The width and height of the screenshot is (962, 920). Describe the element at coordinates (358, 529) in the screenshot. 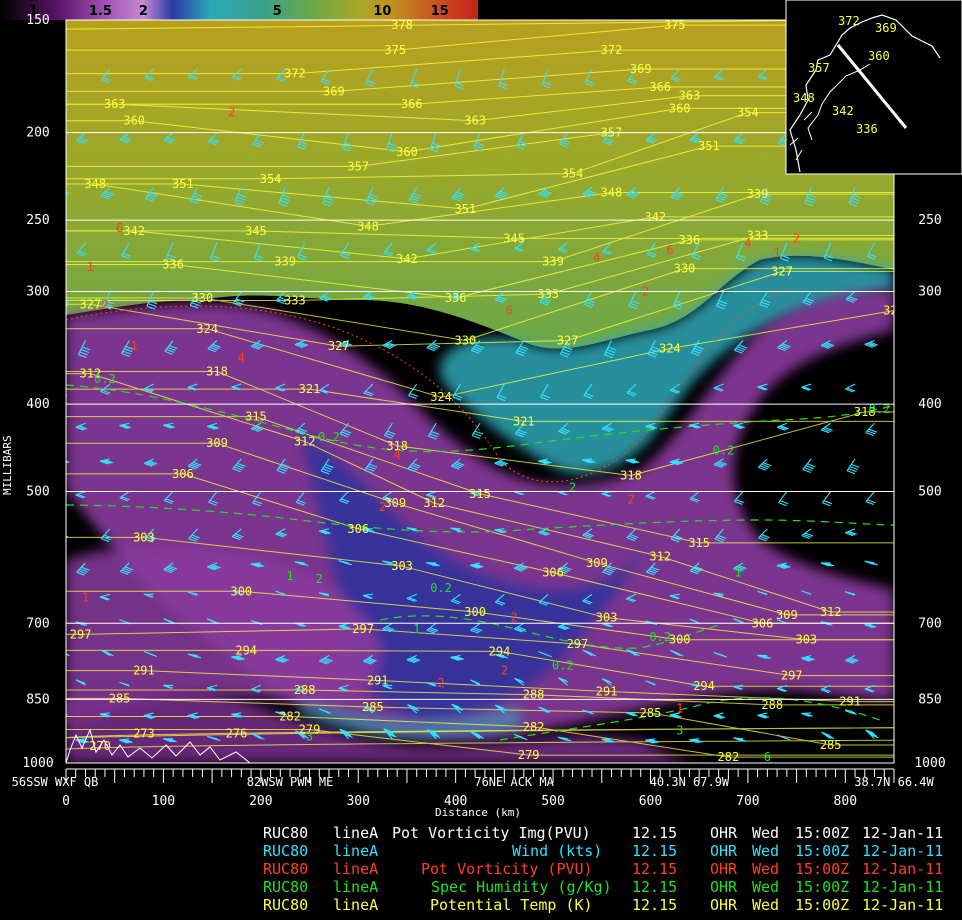

I see `theta-label: 306` at that location.